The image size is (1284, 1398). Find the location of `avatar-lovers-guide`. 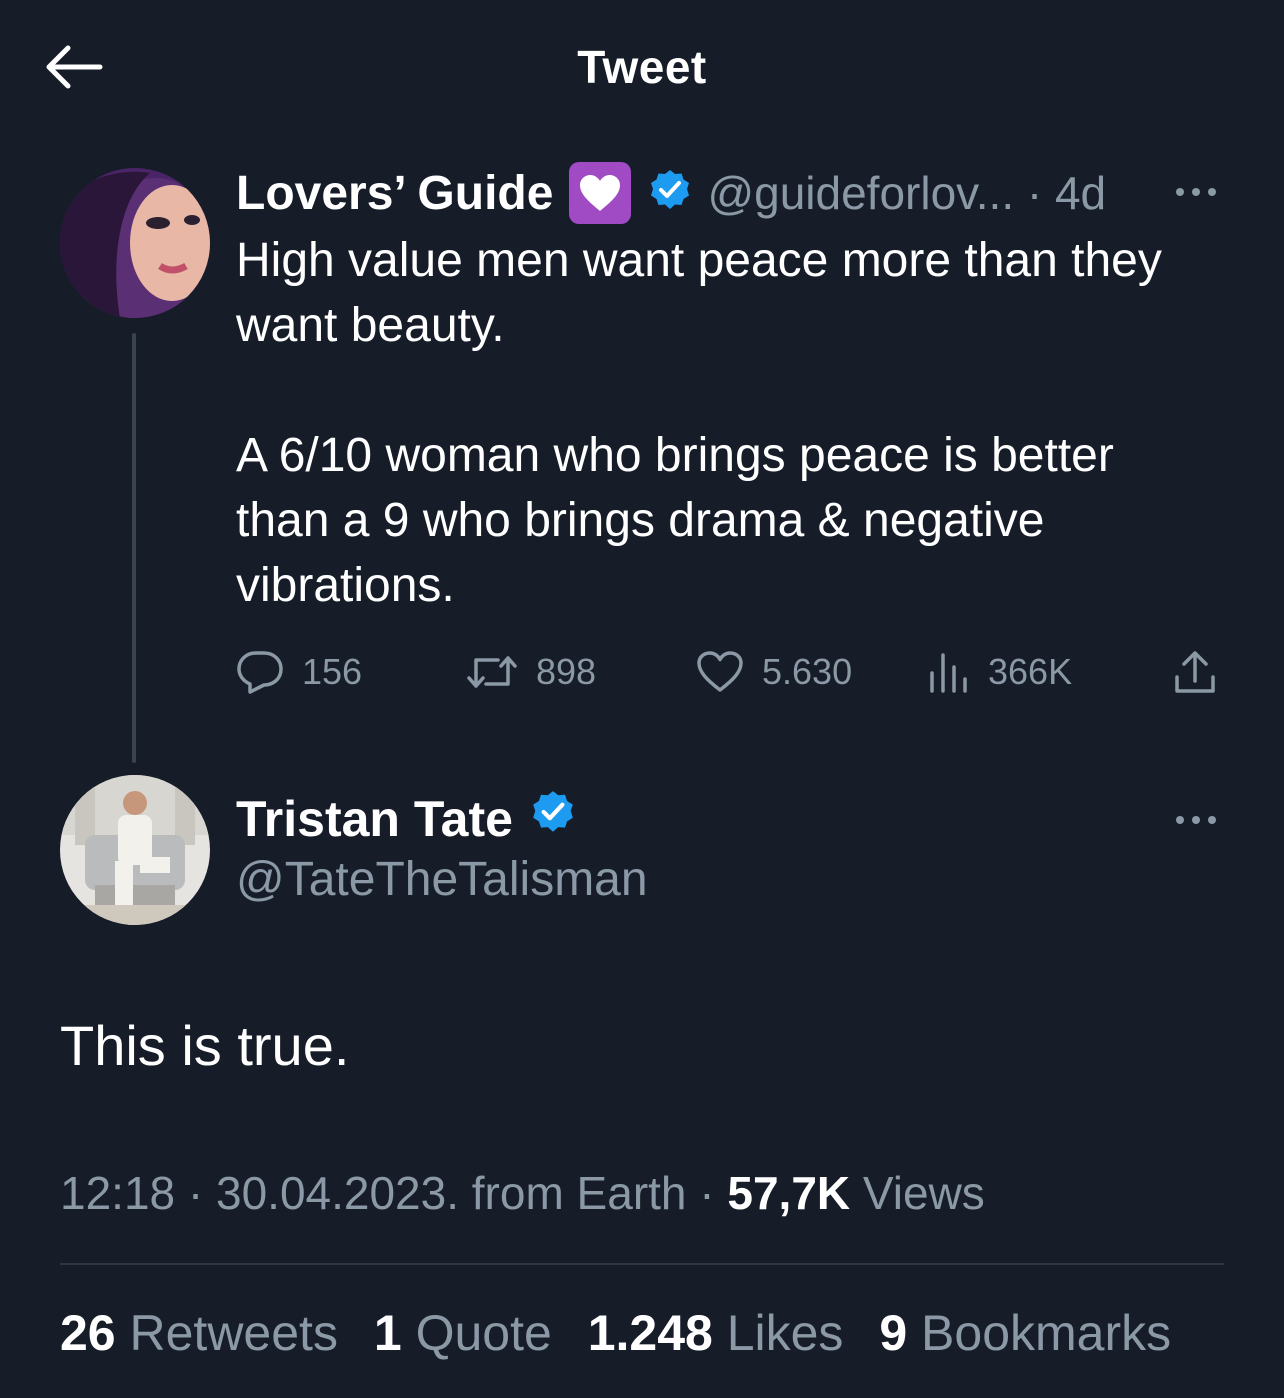

avatar-lovers-guide is located at coordinates (135, 243).